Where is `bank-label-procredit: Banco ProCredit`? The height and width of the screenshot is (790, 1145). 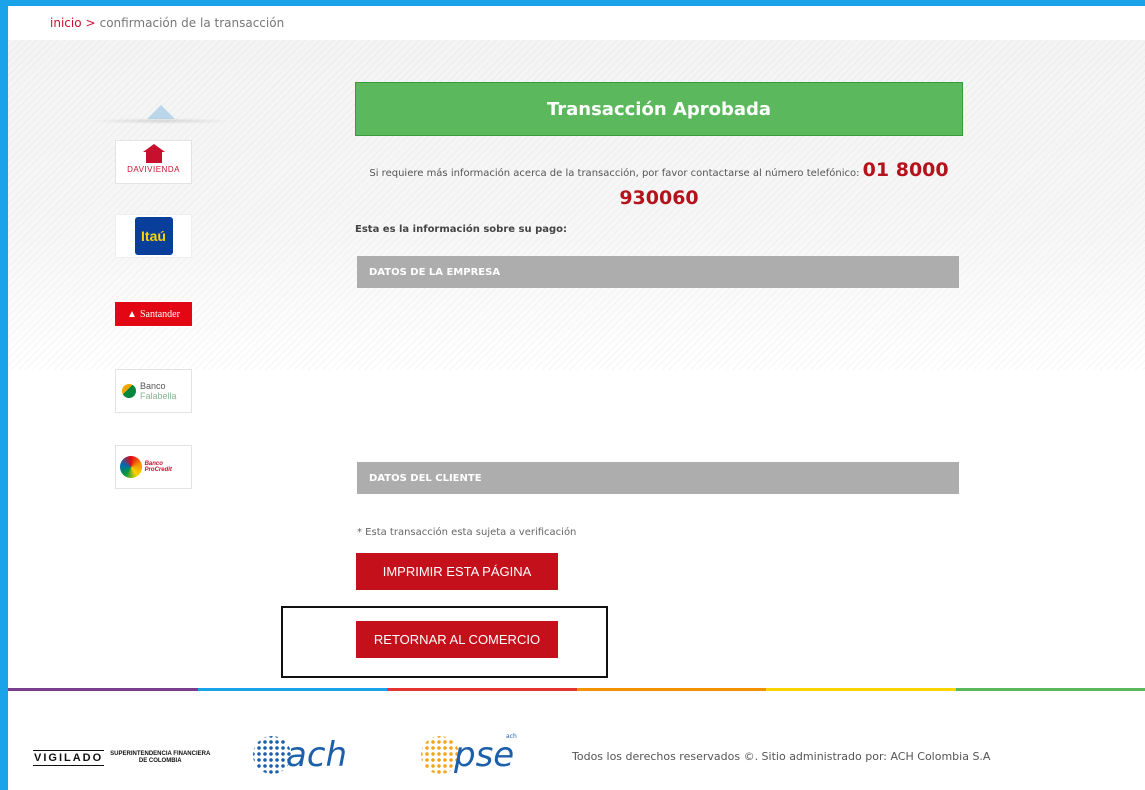
bank-label-procredit: Banco ProCredit is located at coordinates (158, 467).